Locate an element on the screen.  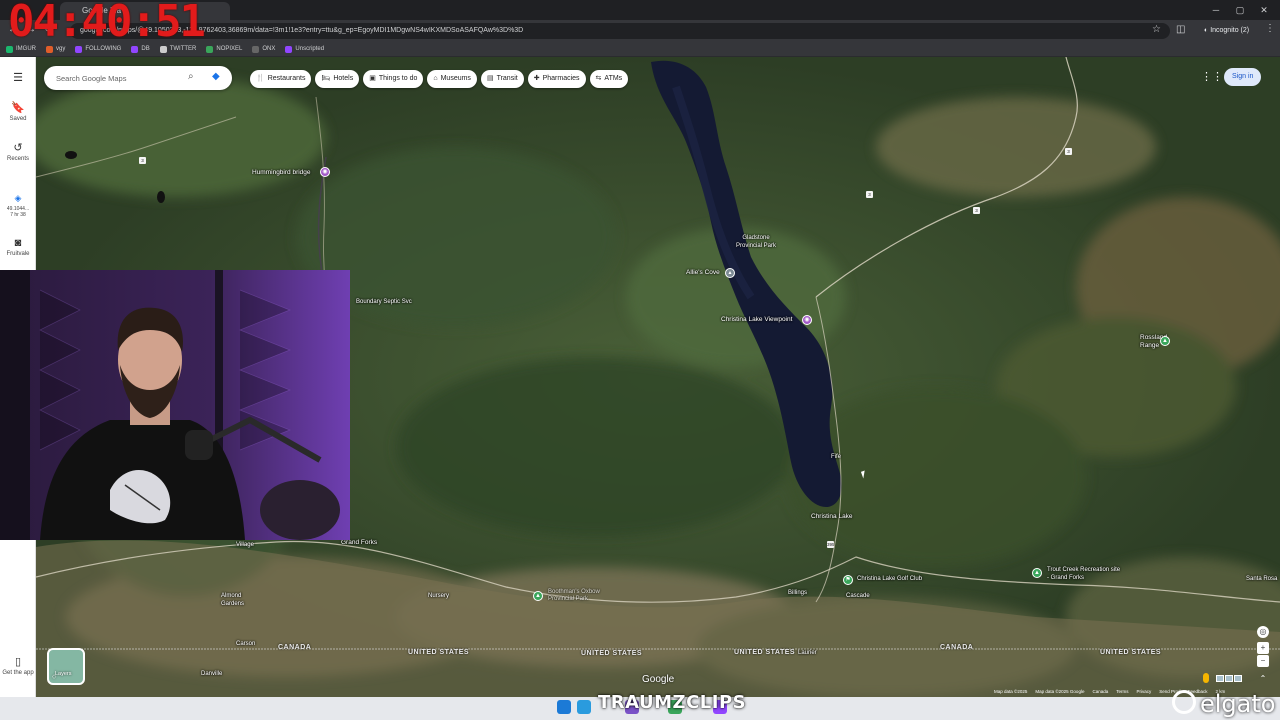
attribution-item: Privacy is located at coordinates (1143, 691).